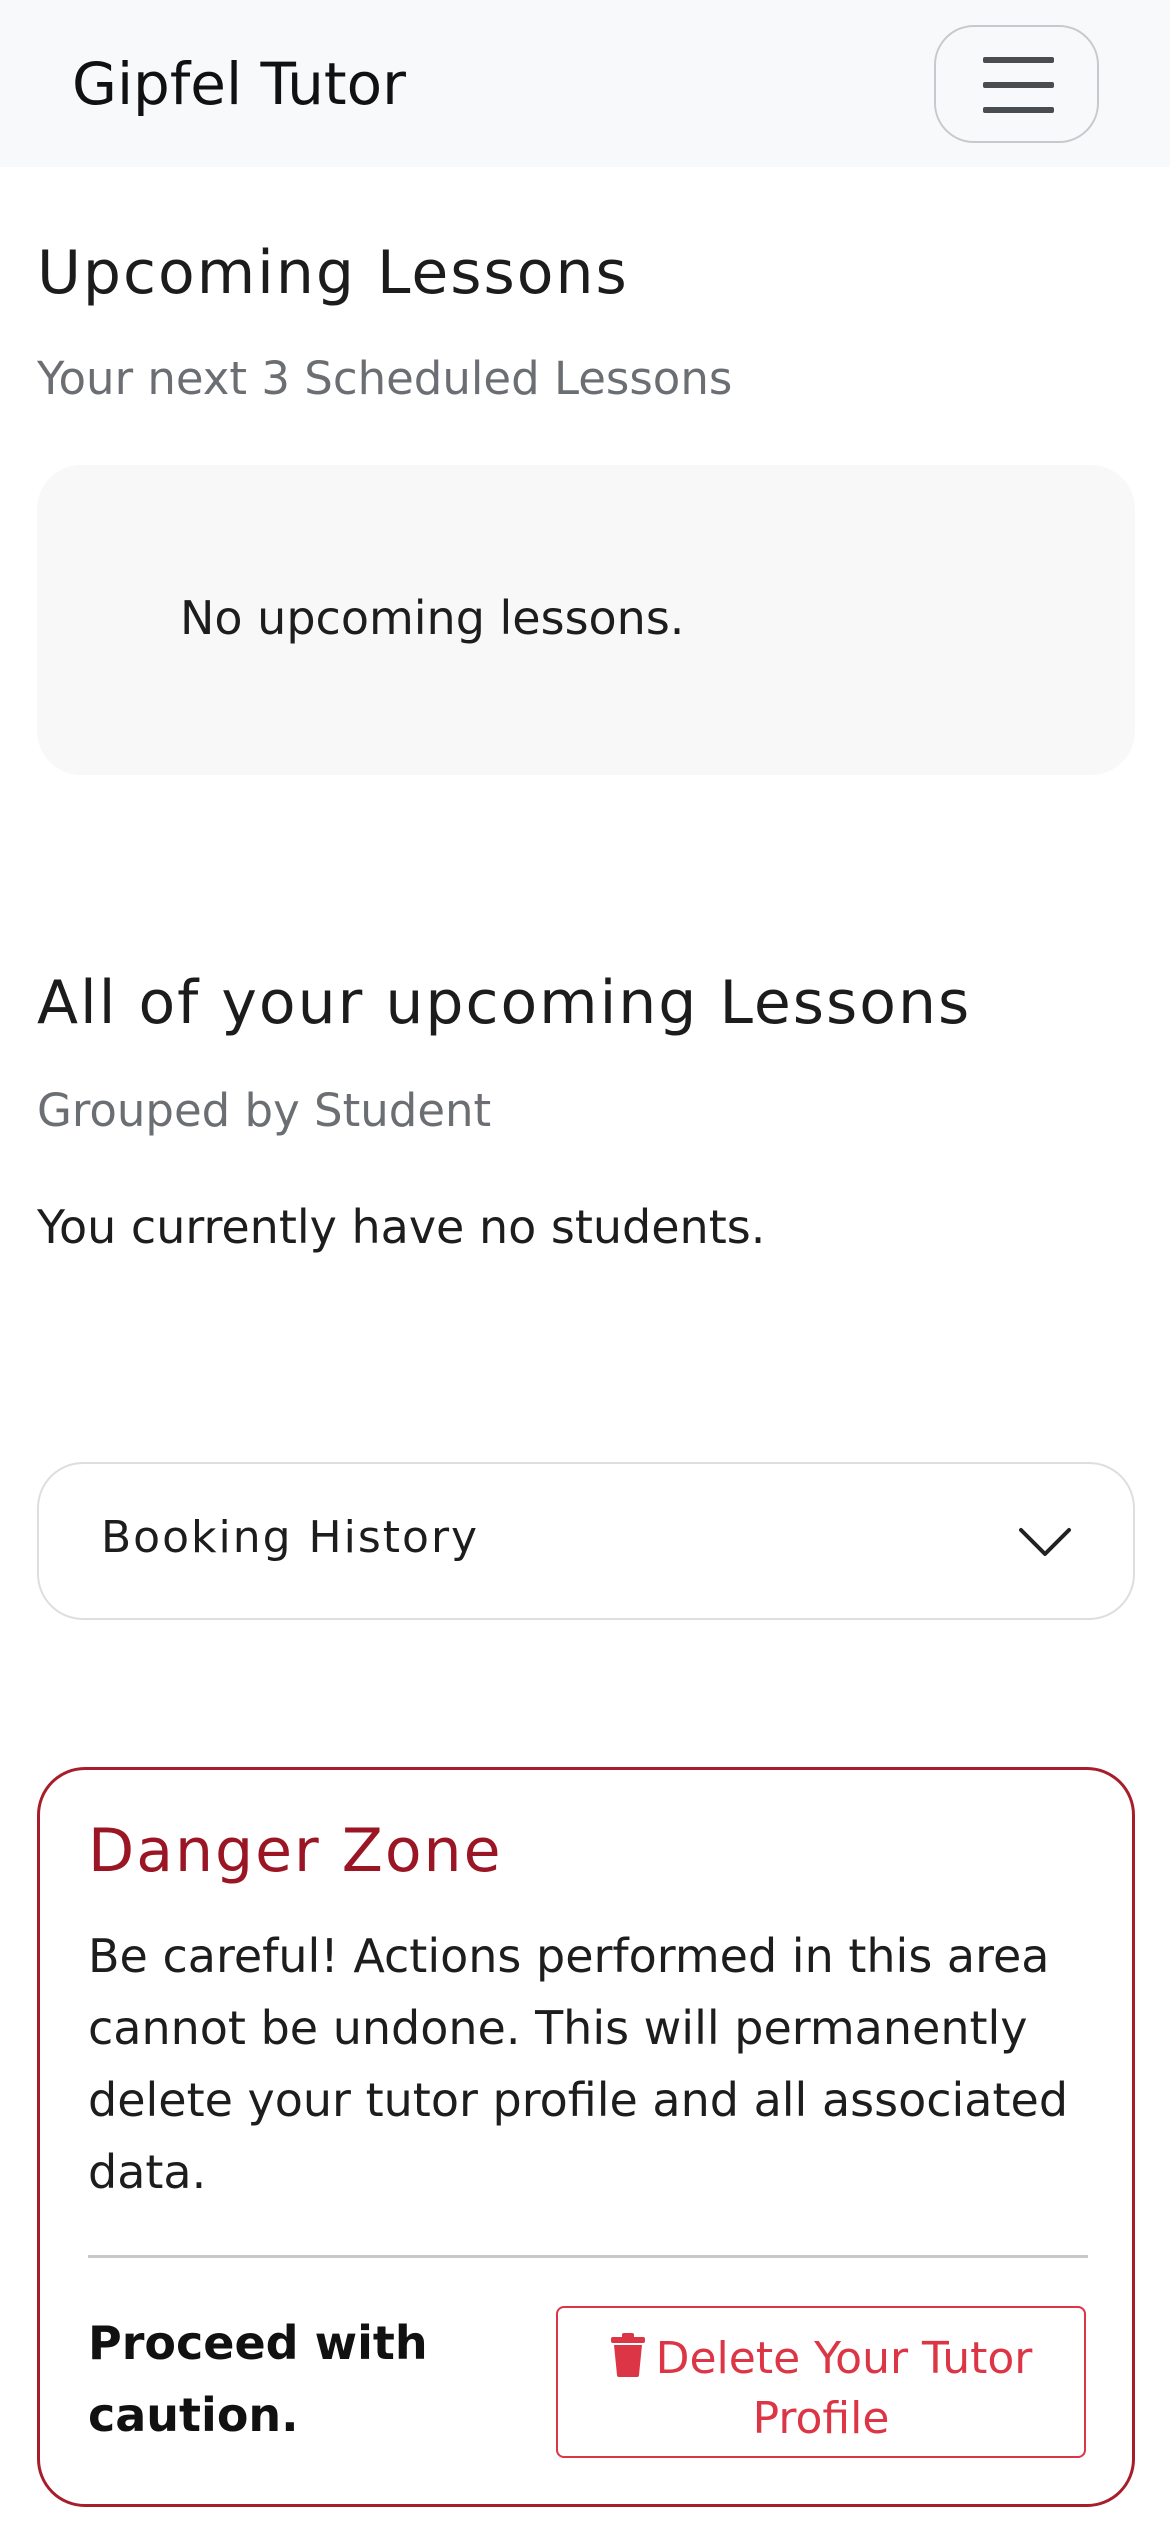 Image resolution: width=1170 pixels, height=2532 pixels. Describe the element at coordinates (258, 2379) in the screenshot. I see `caution-text: Proceed with caution.` at that location.